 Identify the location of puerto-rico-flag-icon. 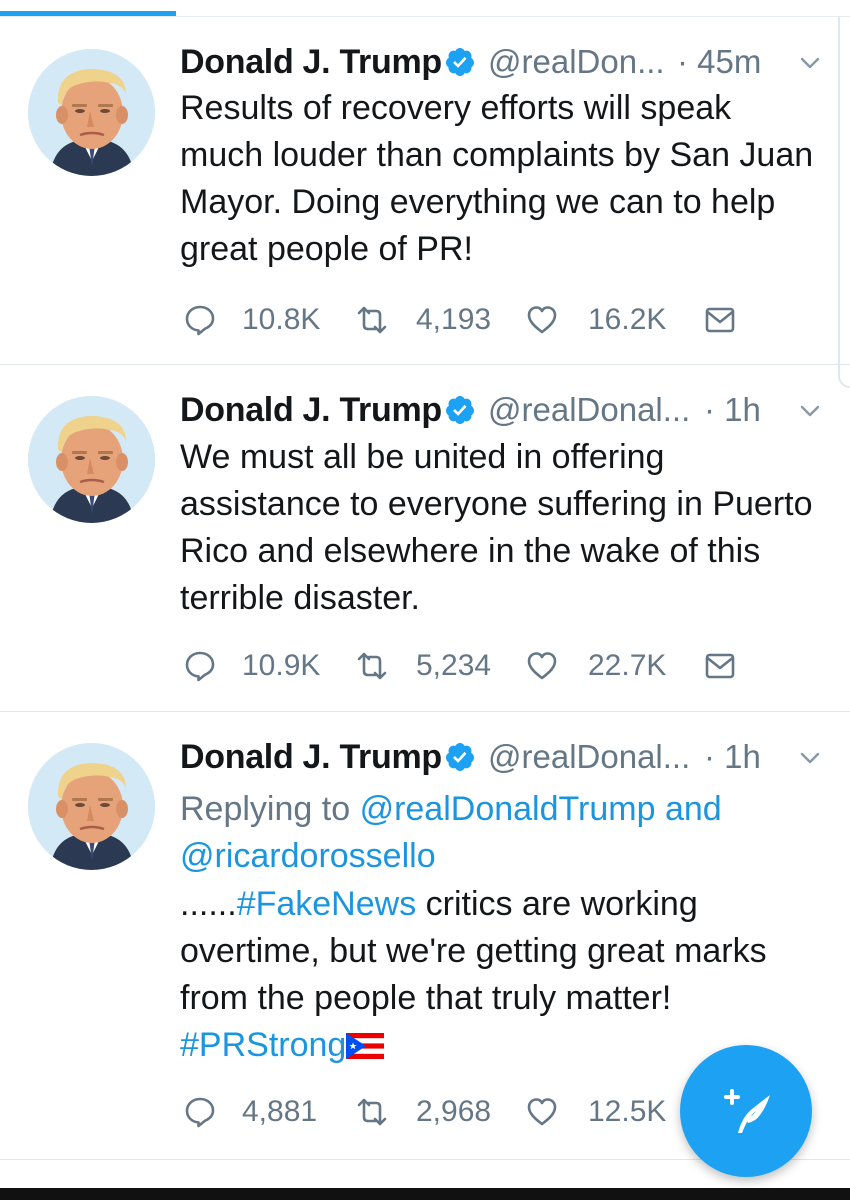
(365, 1046).